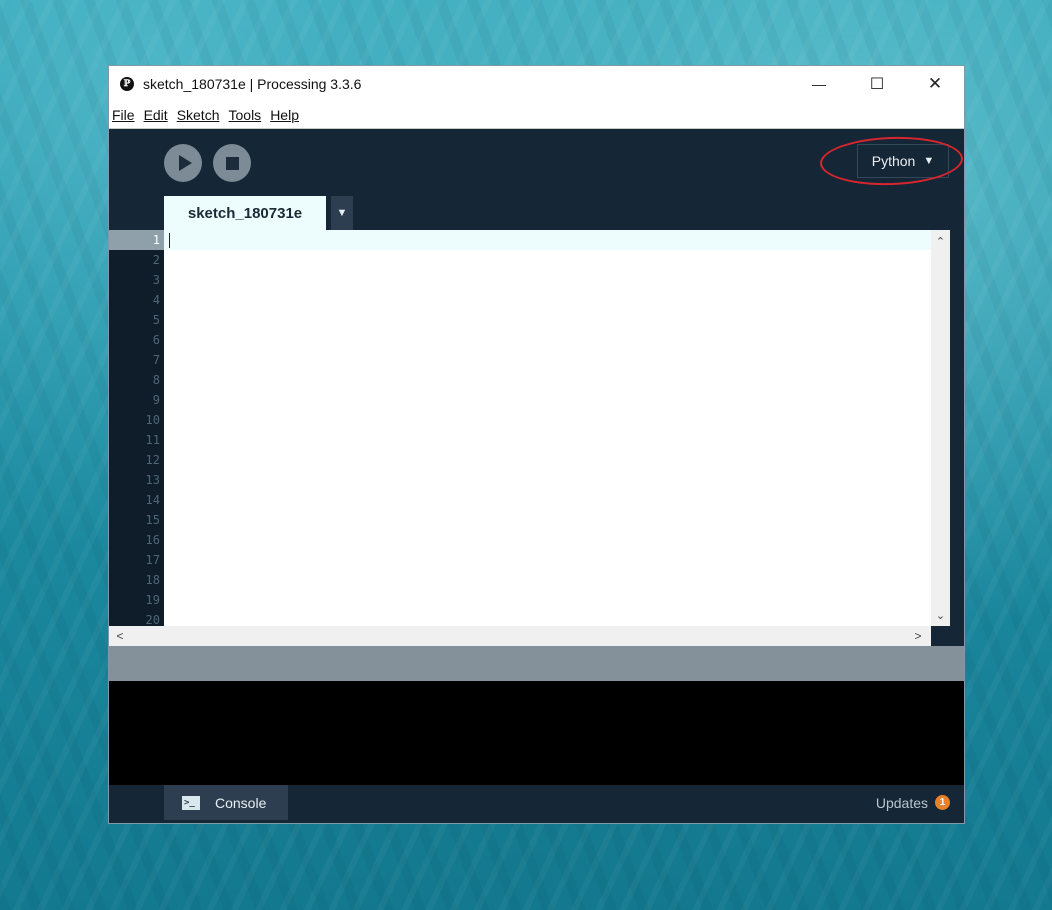 Image resolution: width=1052 pixels, height=910 pixels. I want to click on red-annotation-circle, so click(891, 161).